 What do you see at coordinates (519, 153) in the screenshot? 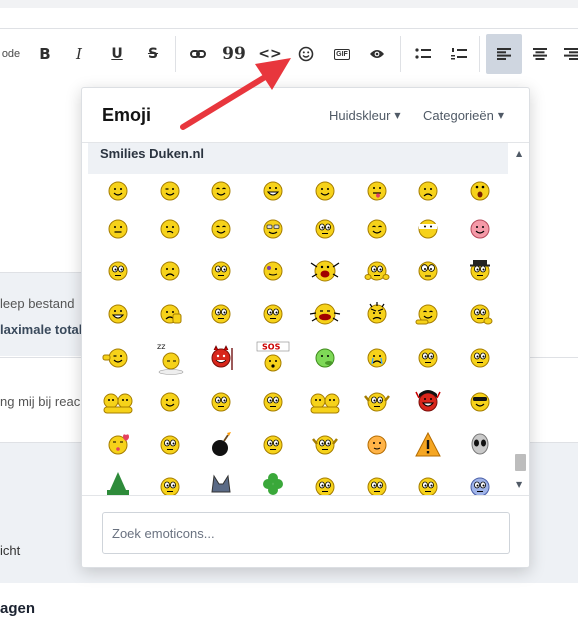
I see `scroll-up-icon: ▲` at bounding box center [519, 153].